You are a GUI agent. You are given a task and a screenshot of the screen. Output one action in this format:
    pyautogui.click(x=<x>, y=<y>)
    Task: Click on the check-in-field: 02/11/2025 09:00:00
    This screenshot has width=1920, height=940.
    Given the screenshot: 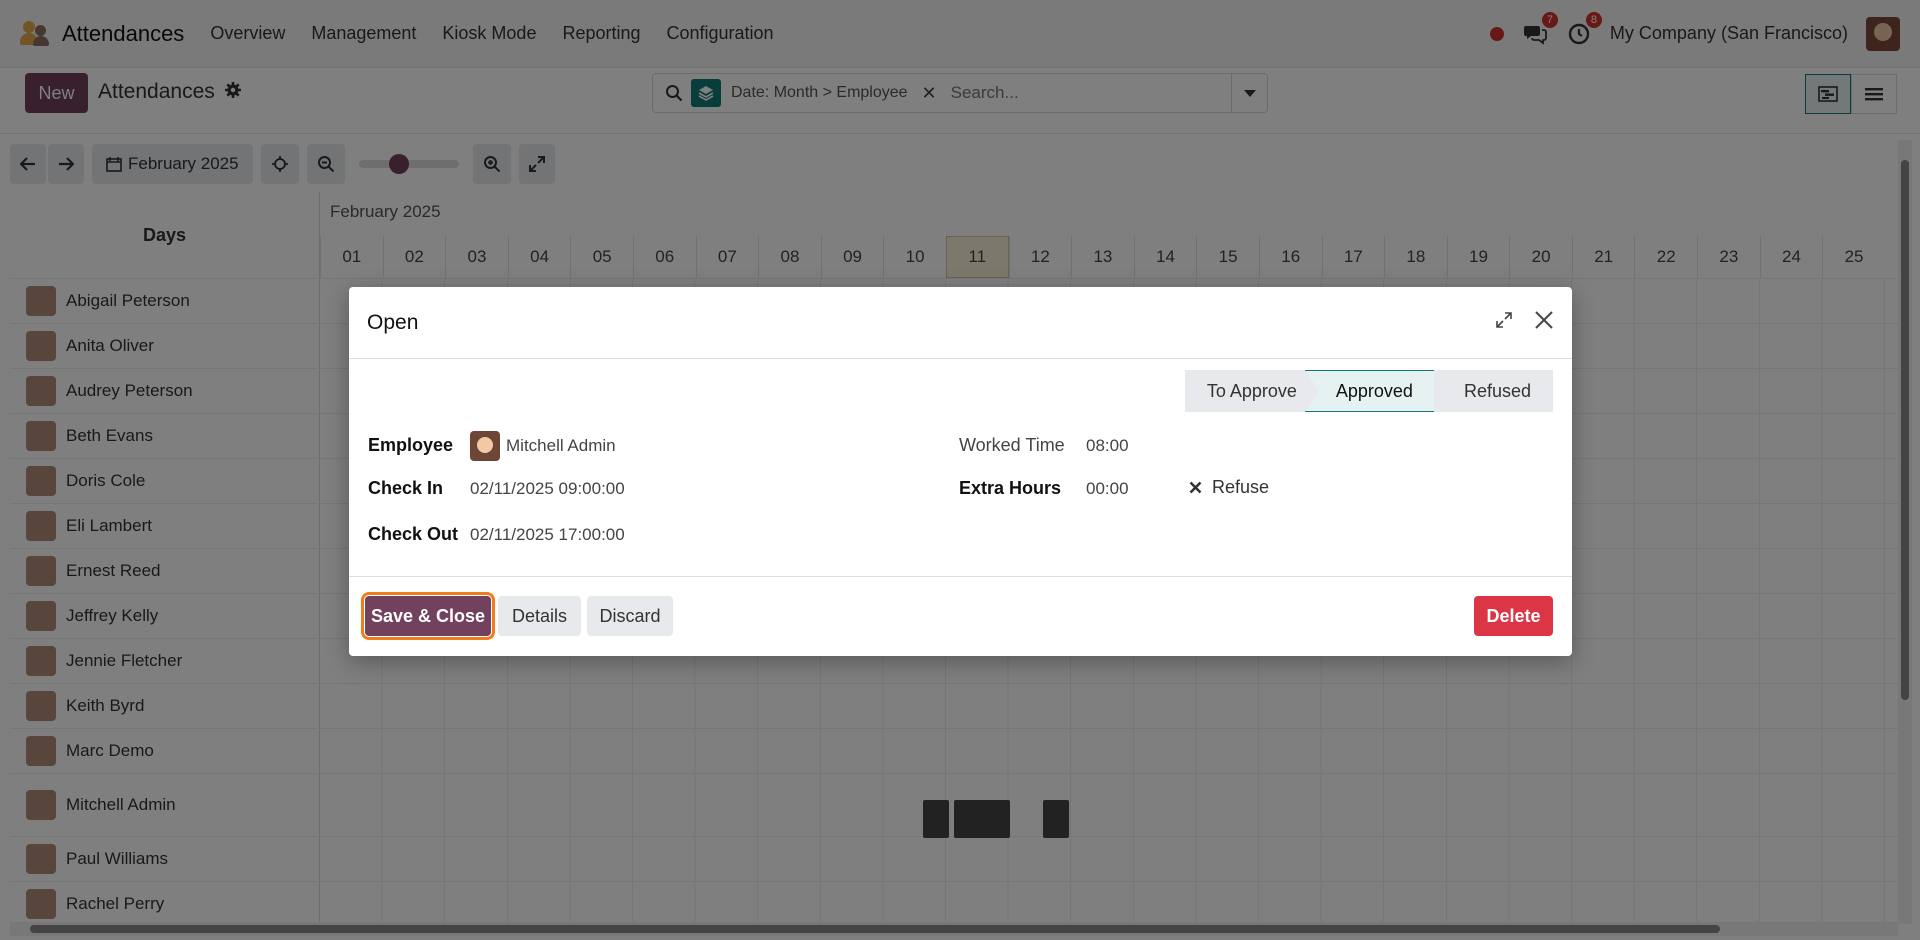 What is the action you would take?
    pyautogui.click(x=547, y=489)
    